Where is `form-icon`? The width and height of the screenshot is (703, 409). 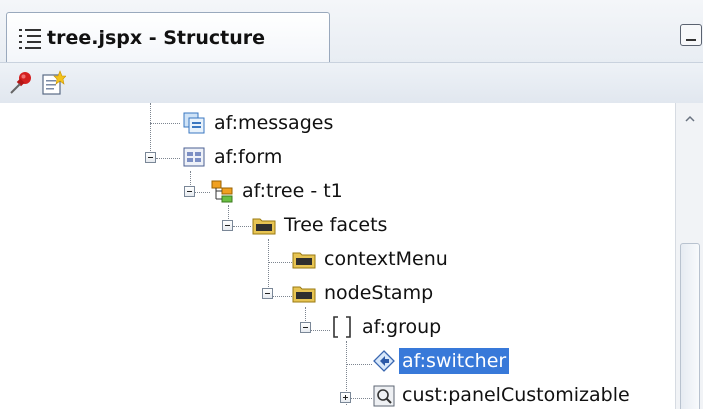 form-icon is located at coordinates (194, 157).